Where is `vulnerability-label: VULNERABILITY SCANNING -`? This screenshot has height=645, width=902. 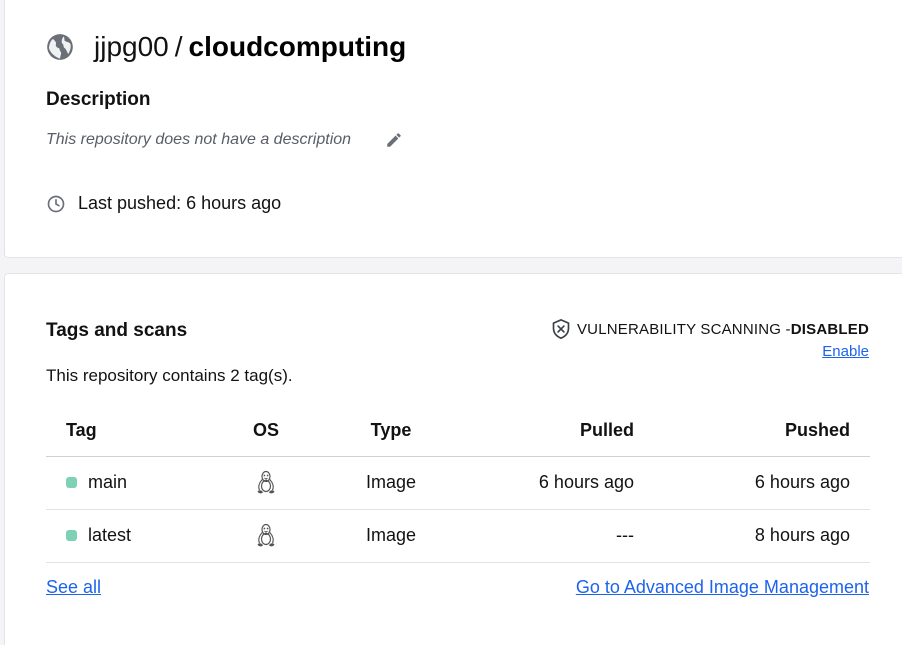 vulnerability-label: VULNERABILITY SCANNING - is located at coordinates (683, 329).